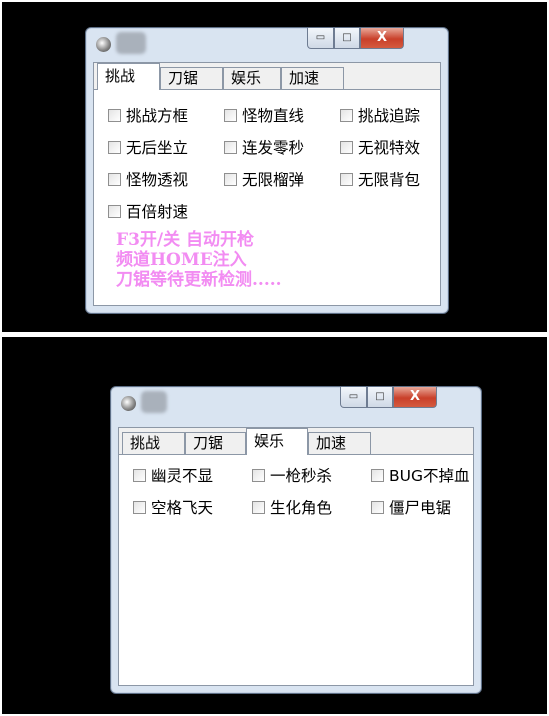 The height and width of the screenshot is (716, 549). What do you see at coordinates (264, 179) in the screenshot?
I see `checkbox-item: 无限榴弹` at bounding box center [264, 179].